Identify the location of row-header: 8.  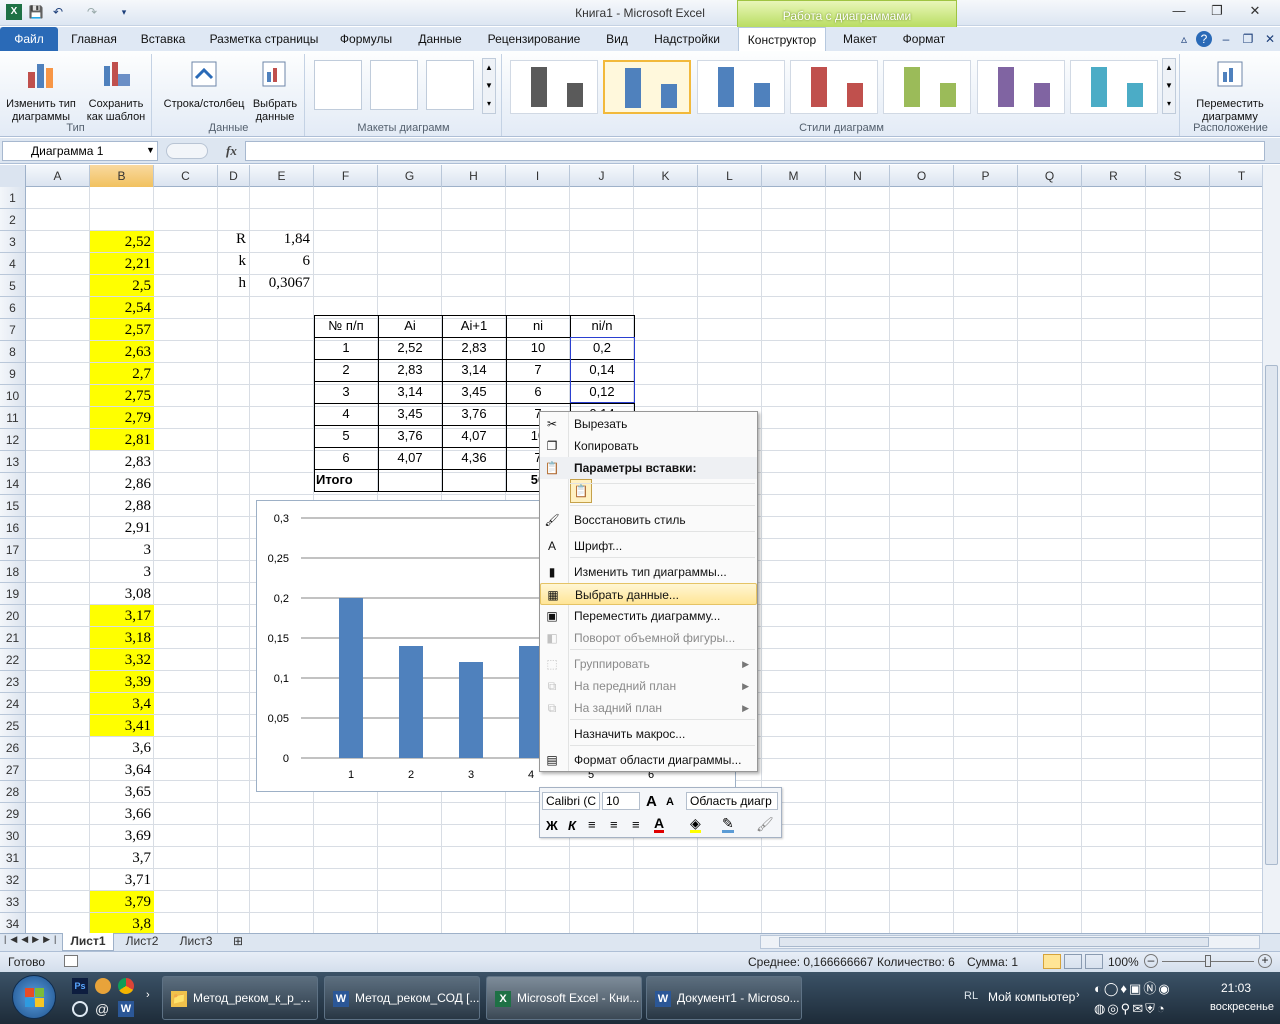
(13, 352).